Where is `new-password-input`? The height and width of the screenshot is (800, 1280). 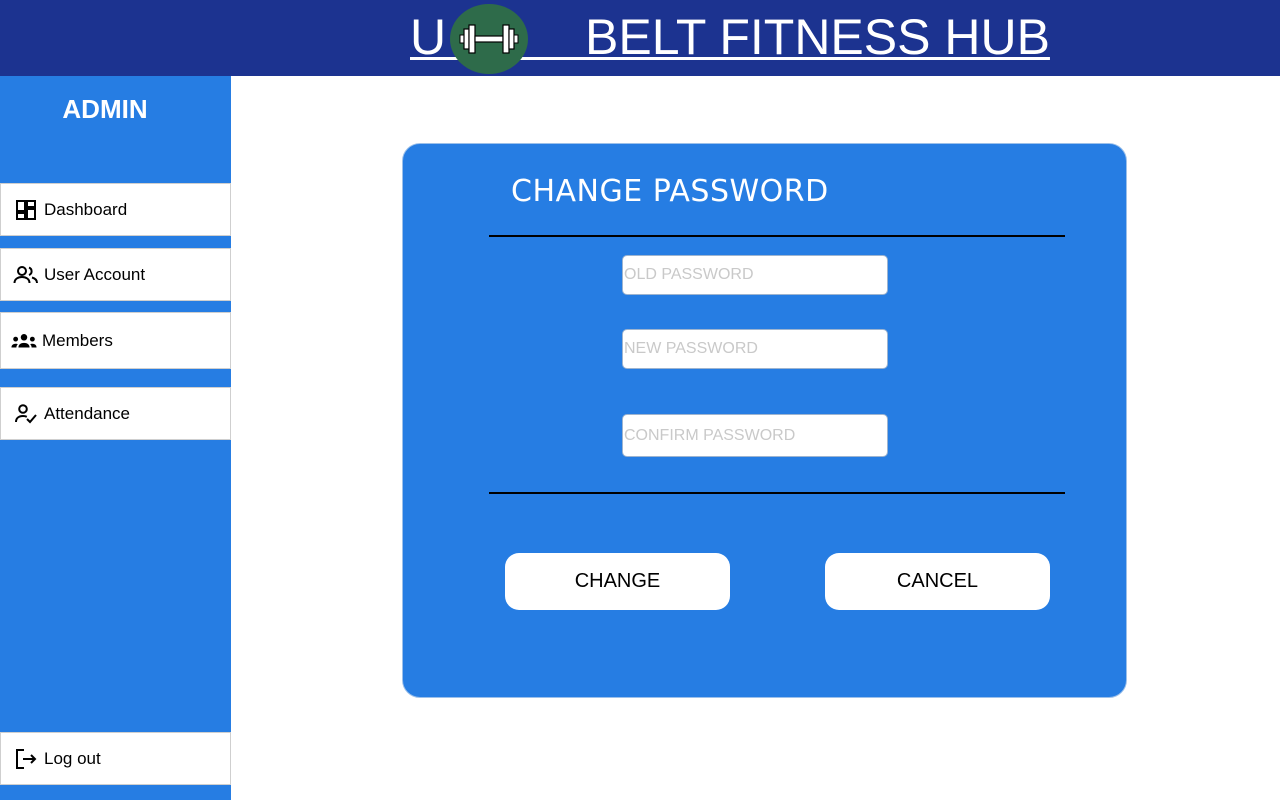 new-password-input is located at coordinates (755, 349).